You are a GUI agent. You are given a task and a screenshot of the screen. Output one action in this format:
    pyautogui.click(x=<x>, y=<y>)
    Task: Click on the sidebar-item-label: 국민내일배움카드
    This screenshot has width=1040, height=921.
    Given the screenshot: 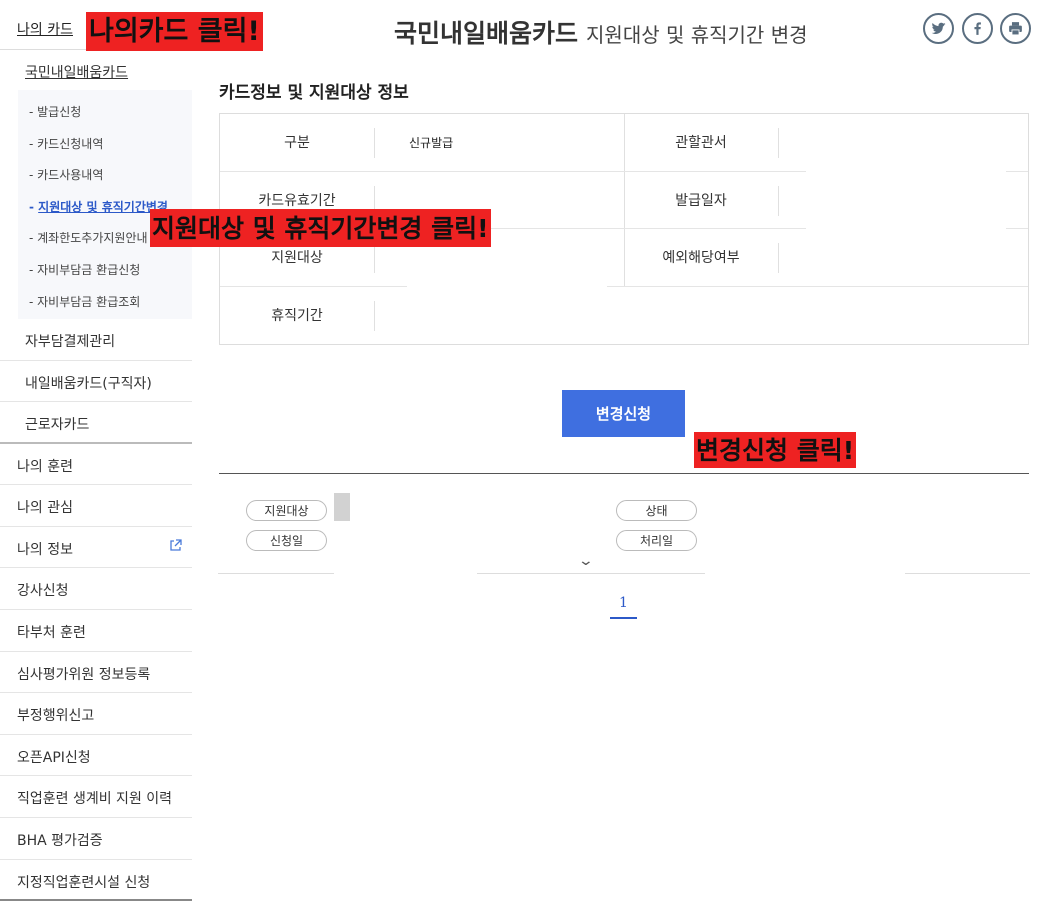 What is the action you would take?
    pyautogui.click(x=77, y=73)
    